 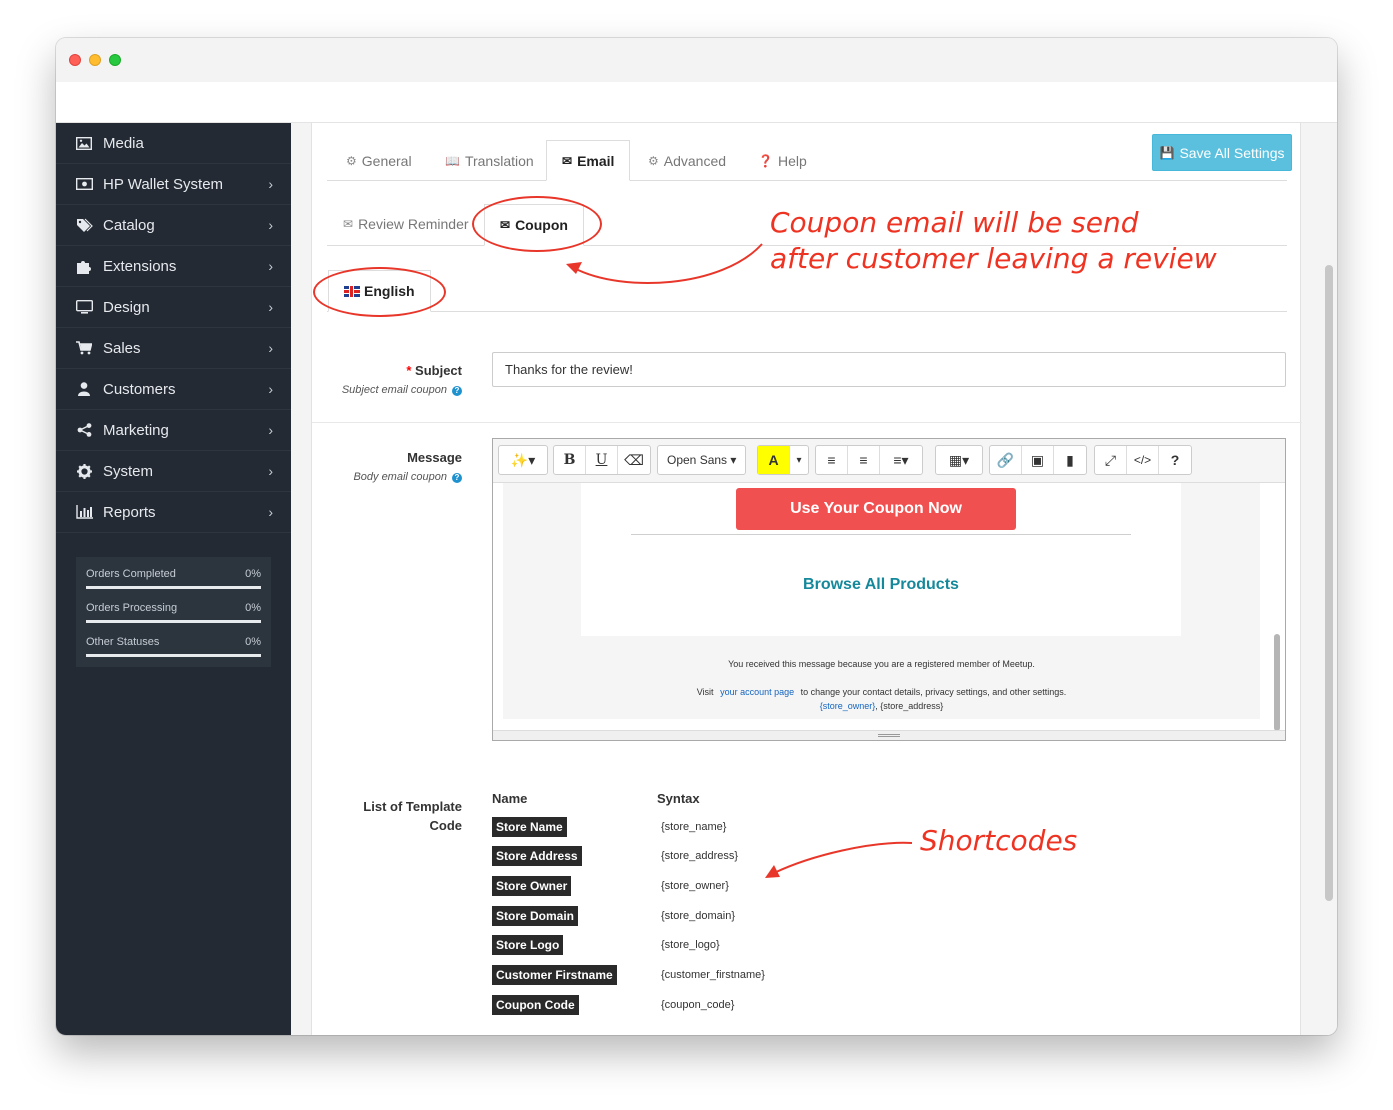 I want to click on sidebar-item-label: Reports, so click(x=129, y=512).